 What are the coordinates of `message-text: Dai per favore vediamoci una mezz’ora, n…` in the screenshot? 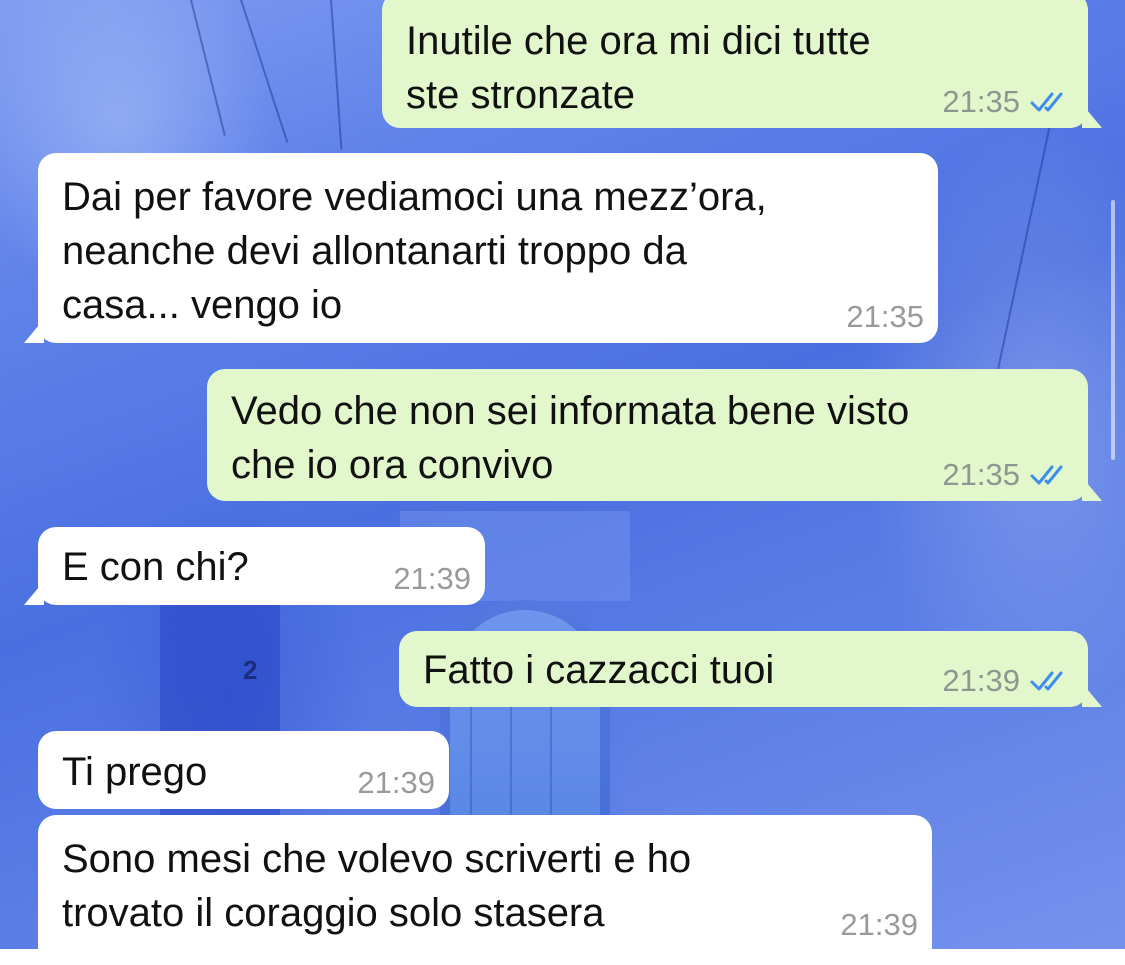 It's located at (414, 251).